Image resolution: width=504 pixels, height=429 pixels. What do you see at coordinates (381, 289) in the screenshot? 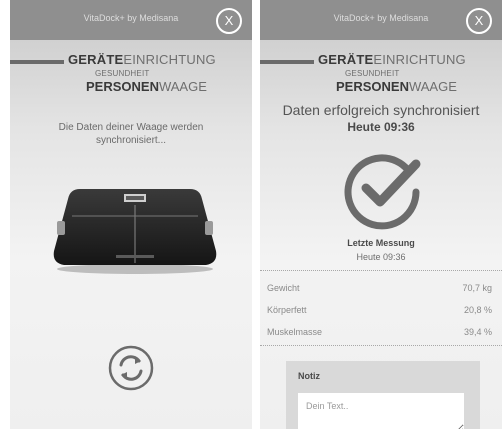
I see `metric-row-weight: Gewicht 70,7 kg` at bounding box center [381, 289].